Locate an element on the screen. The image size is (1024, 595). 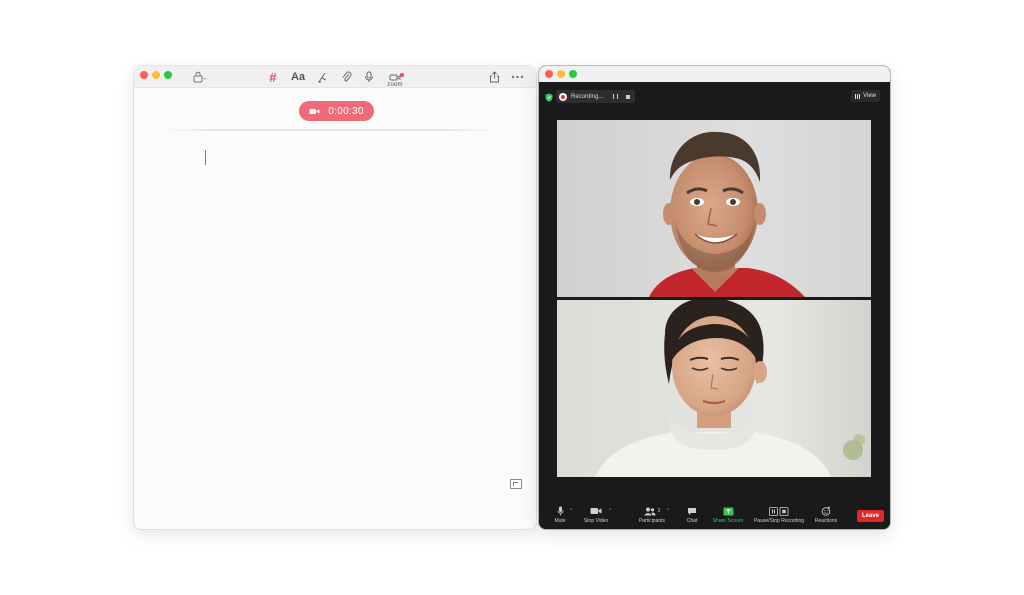
chat-button: Chat is located at coordinates (692, 515).